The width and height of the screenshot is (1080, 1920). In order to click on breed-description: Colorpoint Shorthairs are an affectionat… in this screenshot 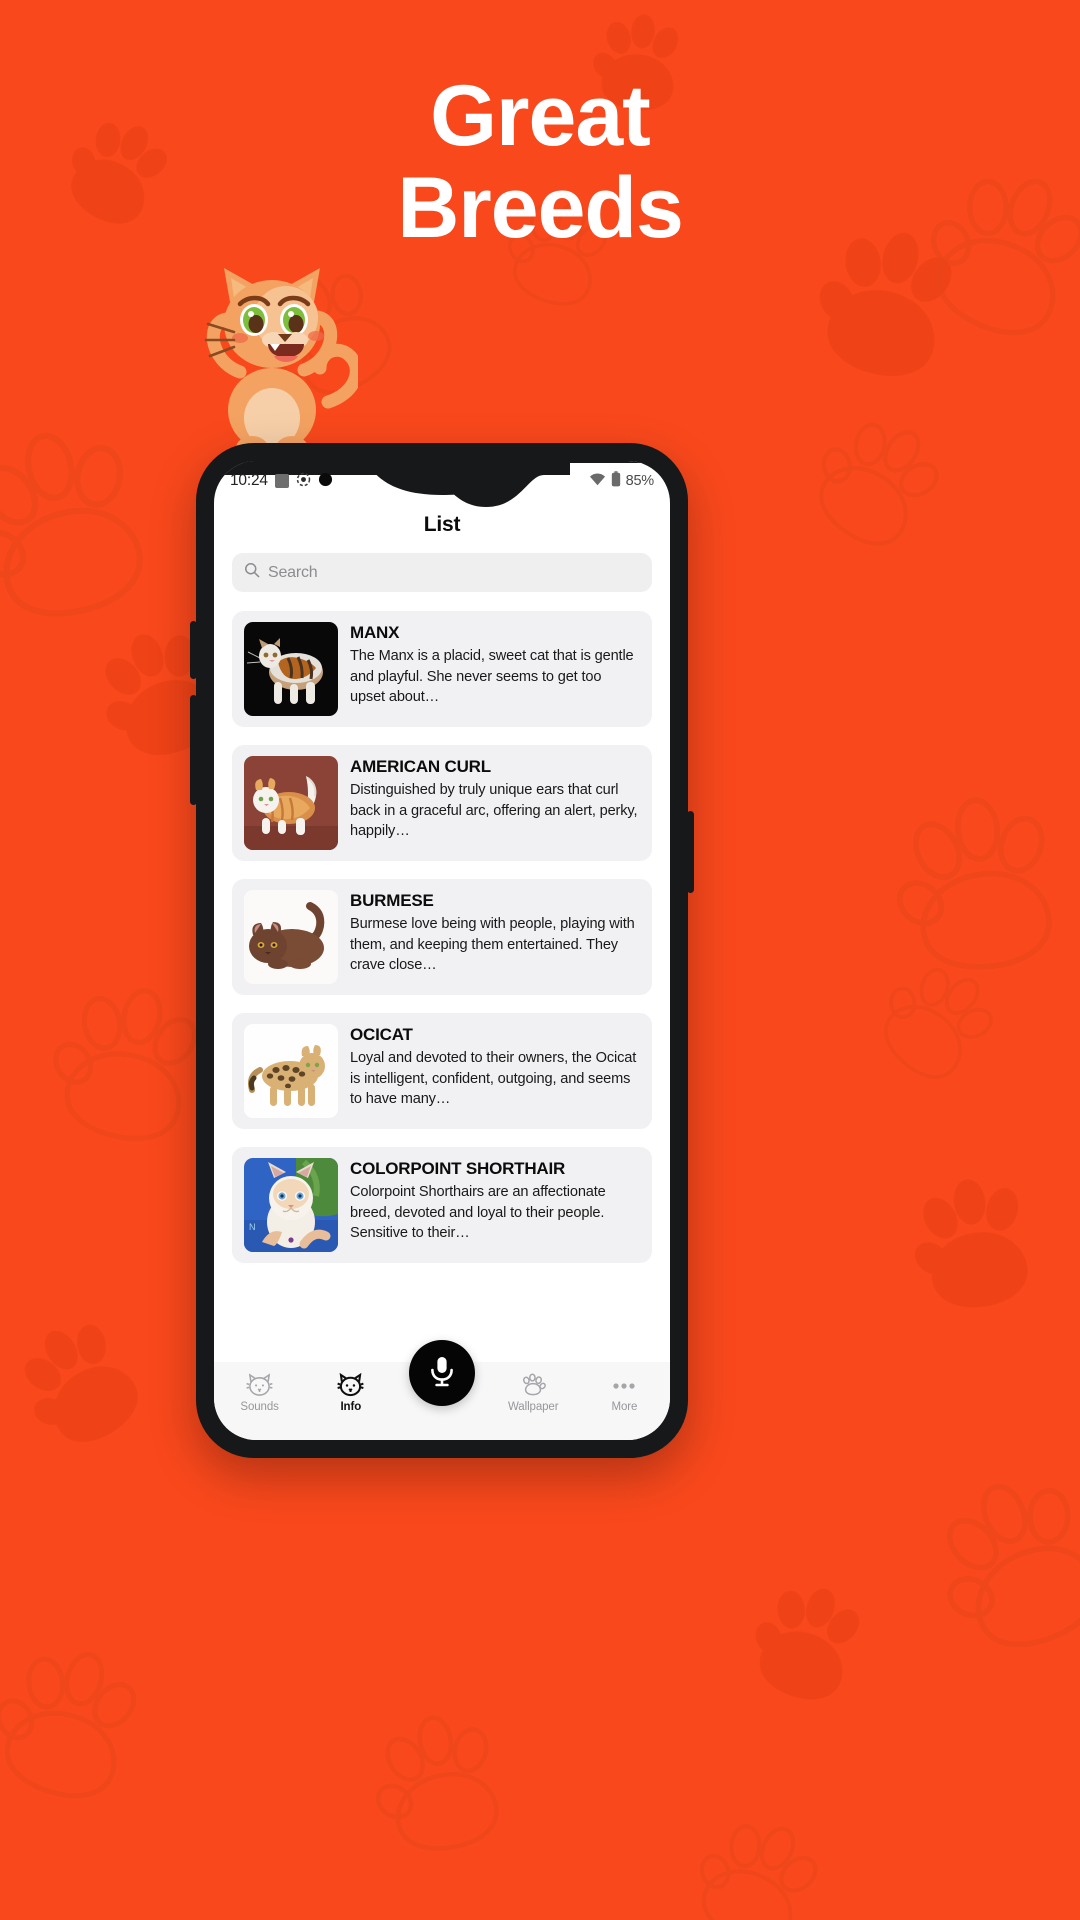, I will do `click(478, 1212)`.